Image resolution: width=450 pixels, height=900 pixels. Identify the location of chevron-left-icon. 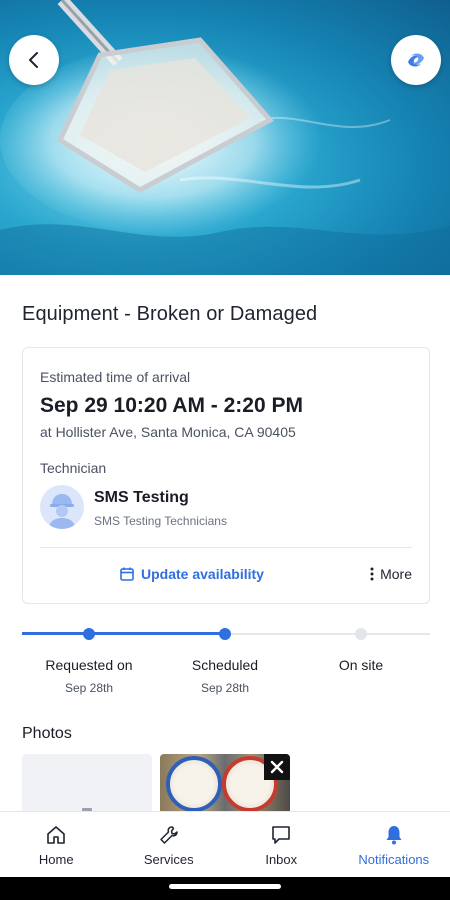
(33, 60).